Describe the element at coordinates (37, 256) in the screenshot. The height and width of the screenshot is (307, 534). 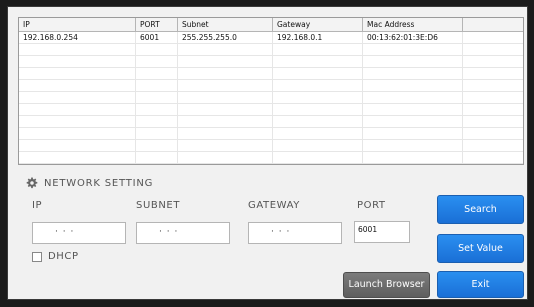
I see `dhcp-checkbox` at that location.